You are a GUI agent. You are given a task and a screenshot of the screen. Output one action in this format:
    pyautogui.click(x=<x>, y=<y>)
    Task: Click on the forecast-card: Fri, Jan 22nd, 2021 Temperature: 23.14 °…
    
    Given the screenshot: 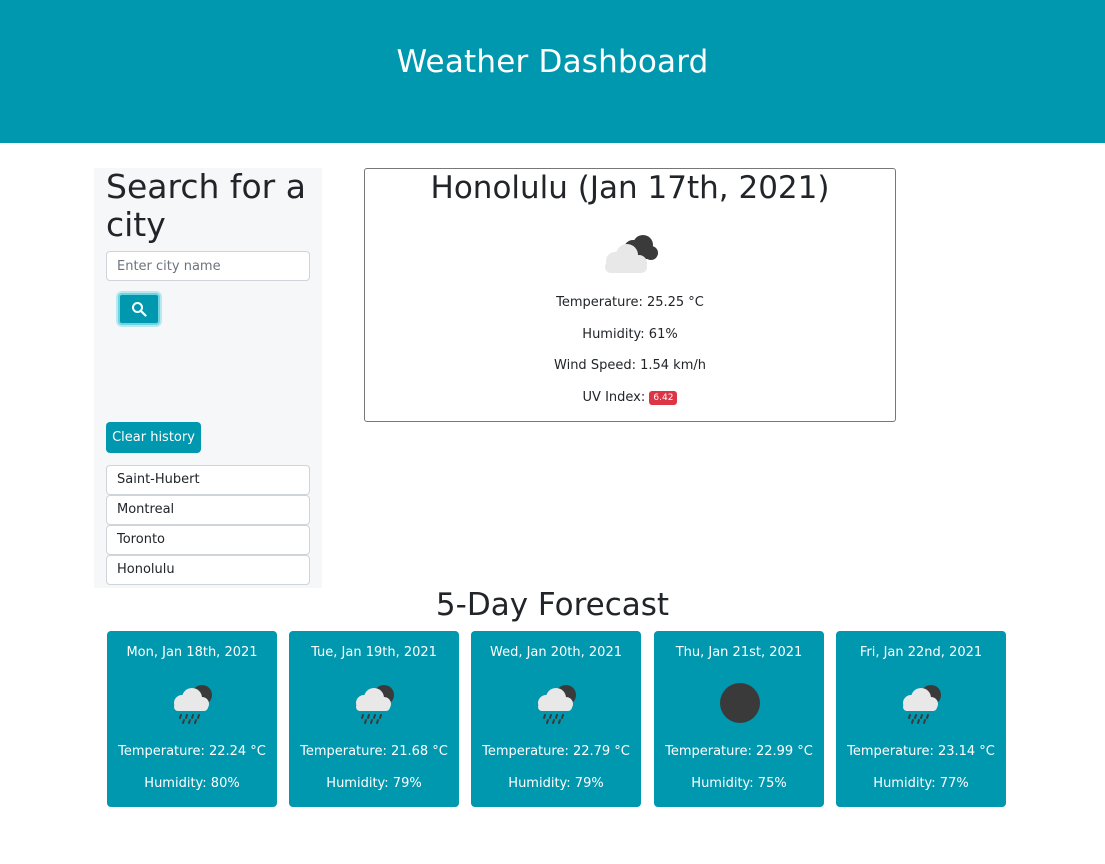 What is the action you would take?
    pyautogui.click(x=921, y=719)
    